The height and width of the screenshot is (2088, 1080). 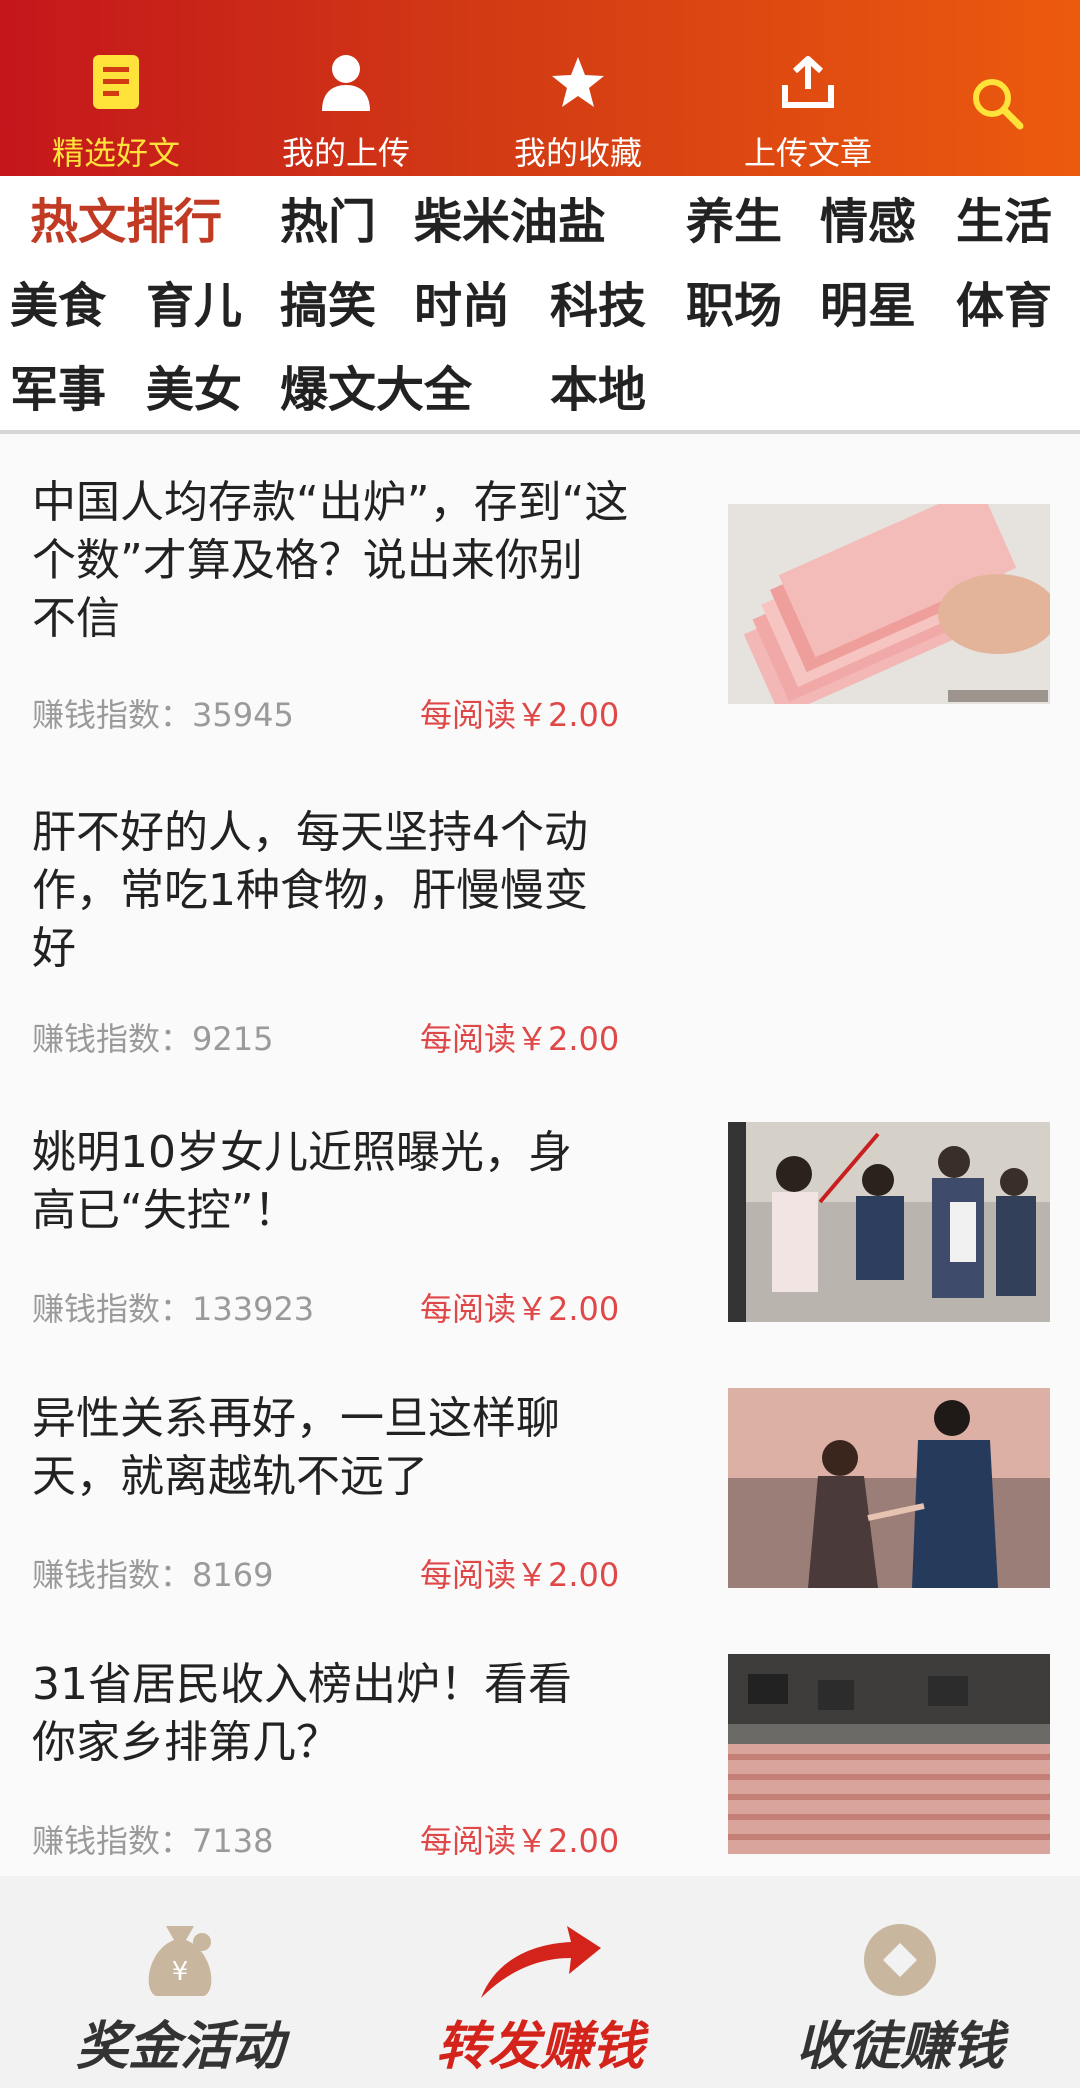 What do you see at coordinates (328, 222) in the screenshot?
I see `category-popular: 热门` at bounding box center [328, 222].